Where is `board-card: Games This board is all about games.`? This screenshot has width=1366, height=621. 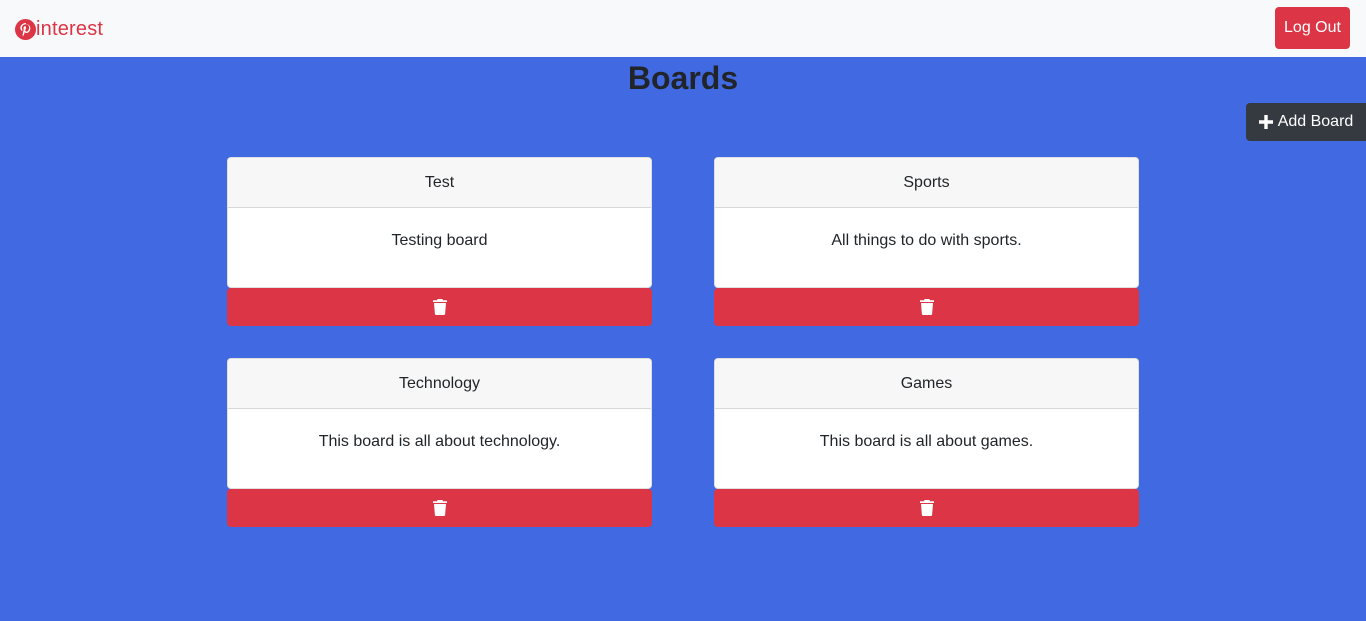
board-card: Games This board is all about games. is located at coordinates (926, 442).